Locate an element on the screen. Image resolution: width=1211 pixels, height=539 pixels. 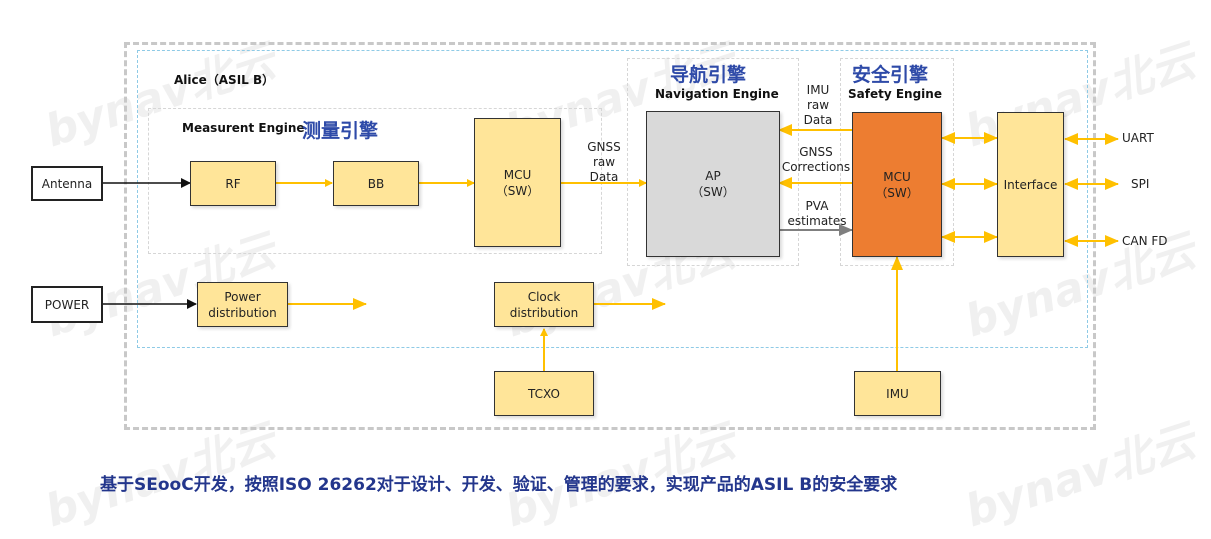
safety-mcu-block: MCU （SW） is located at coordinates (897, 184).